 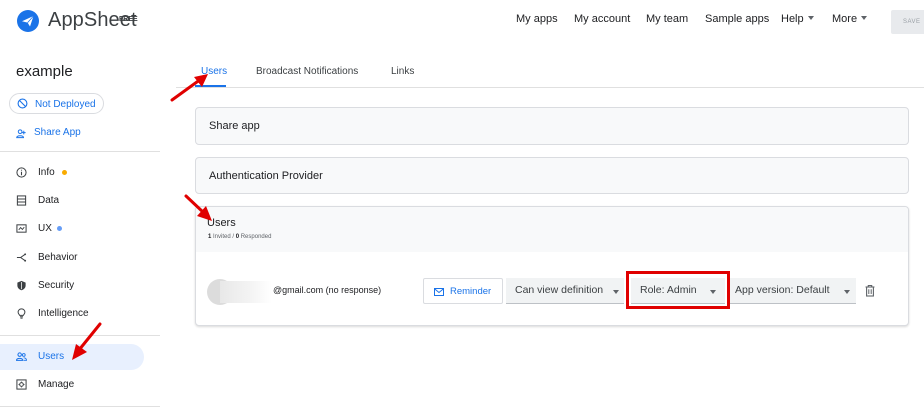 I want to click on sidebar-item-label: Intelligence, so click(x=63, y=313).